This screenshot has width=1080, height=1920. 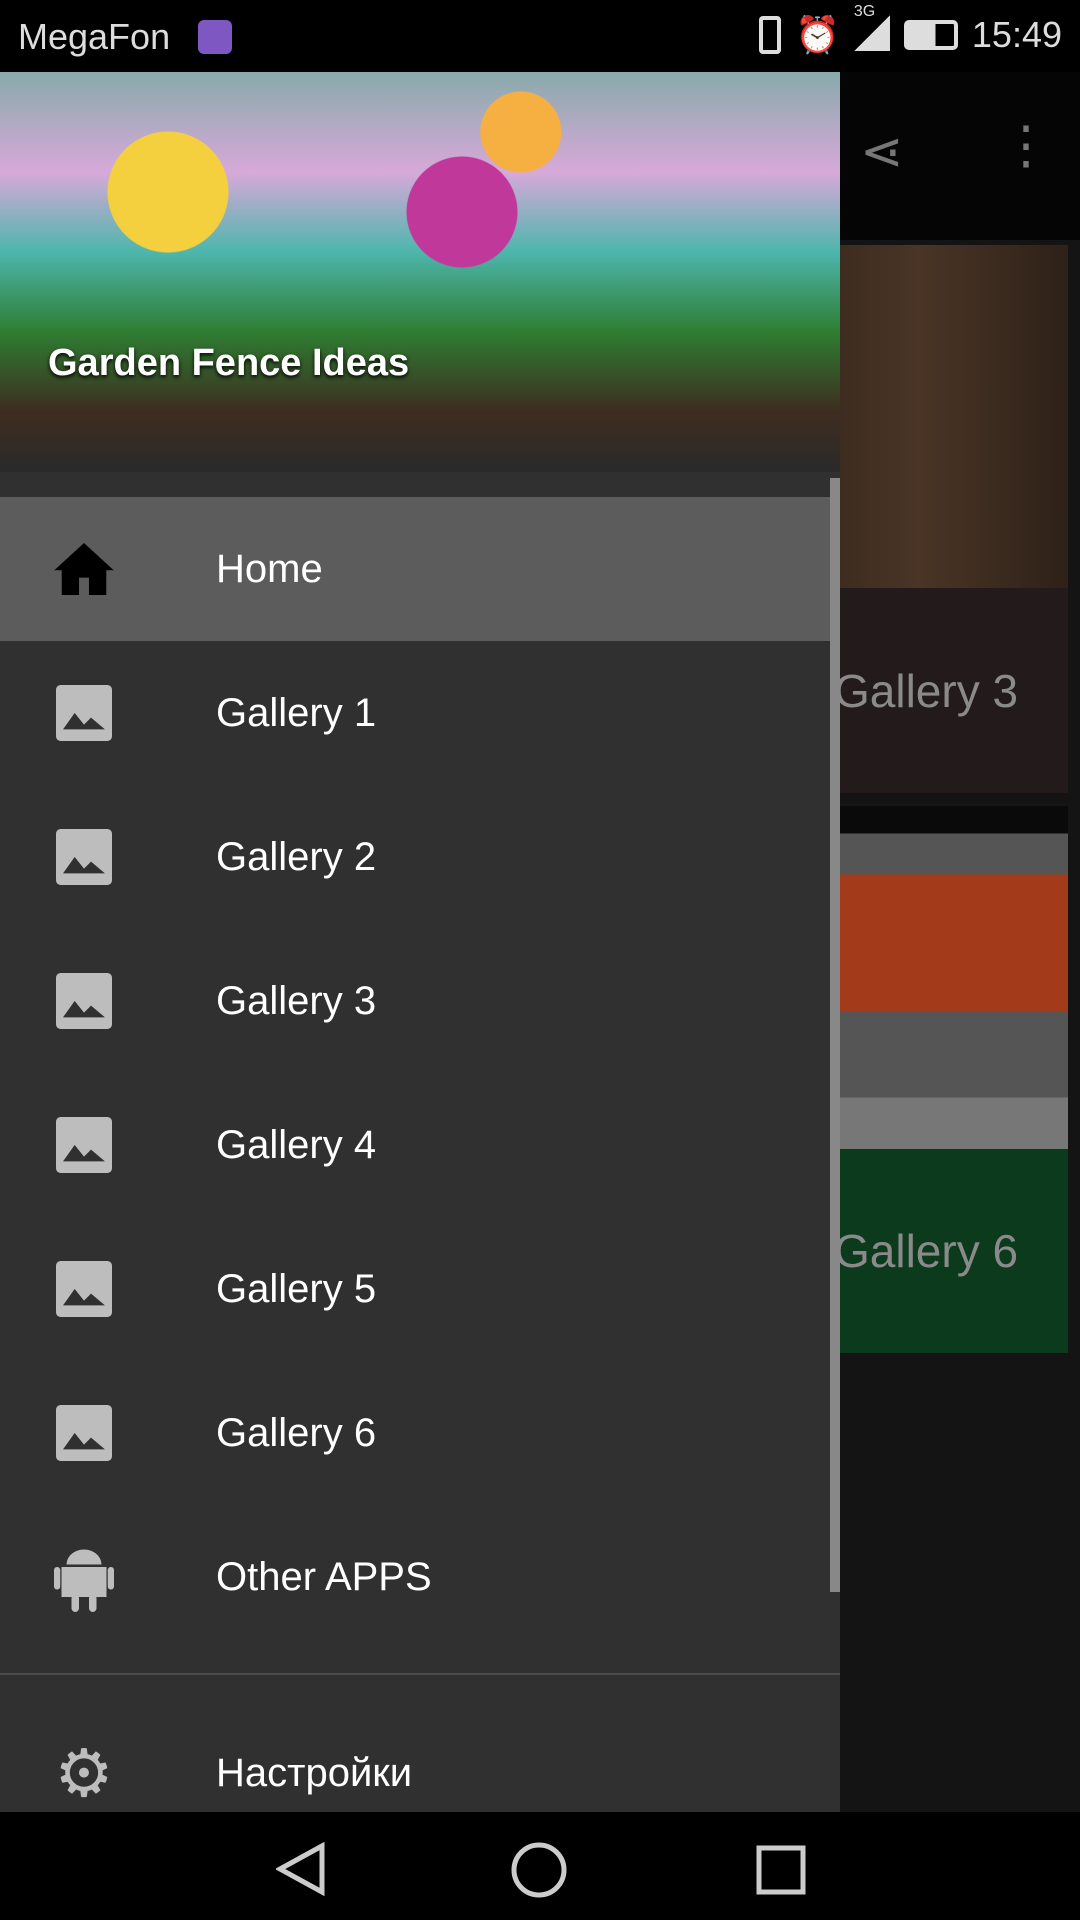 What do you see at coordinates (415, 1145) in the screenshot?
I see `drawer-item-gallery-4: Gallery 4` at bounding box center [415, 1145].